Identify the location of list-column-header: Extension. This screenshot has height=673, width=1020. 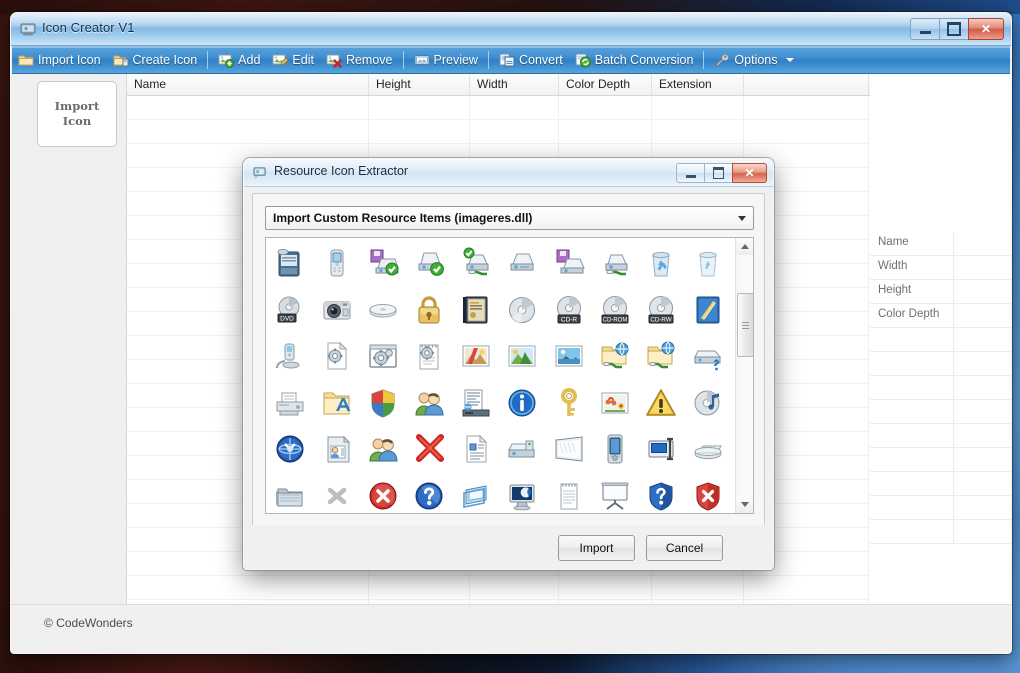
(698, 84).